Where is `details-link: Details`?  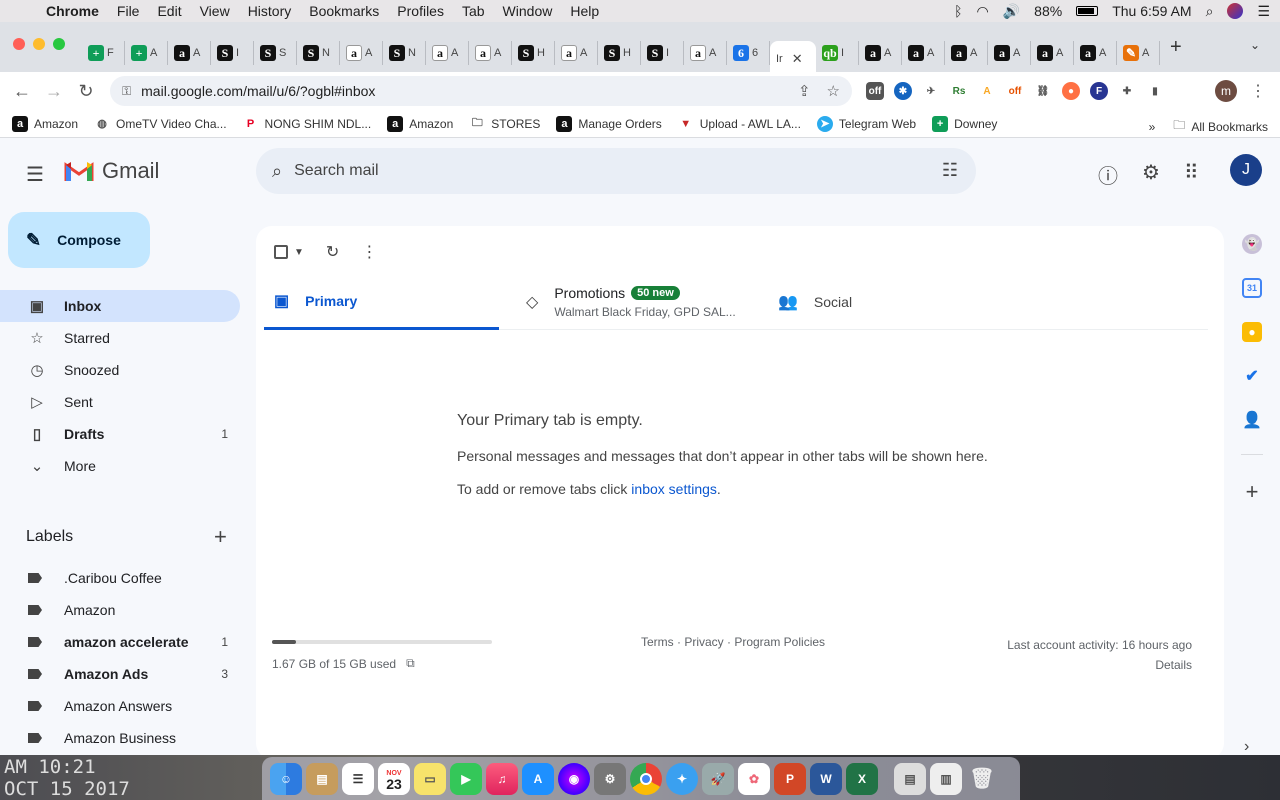 details-link: Details is located at coordinates (1099, 665).